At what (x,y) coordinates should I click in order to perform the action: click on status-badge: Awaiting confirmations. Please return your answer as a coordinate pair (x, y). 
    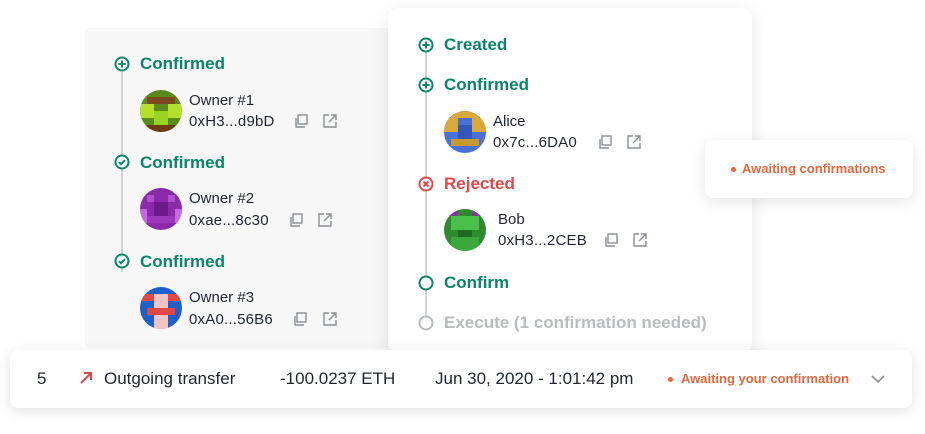
    Looking at the image, I should click on (814, 168).